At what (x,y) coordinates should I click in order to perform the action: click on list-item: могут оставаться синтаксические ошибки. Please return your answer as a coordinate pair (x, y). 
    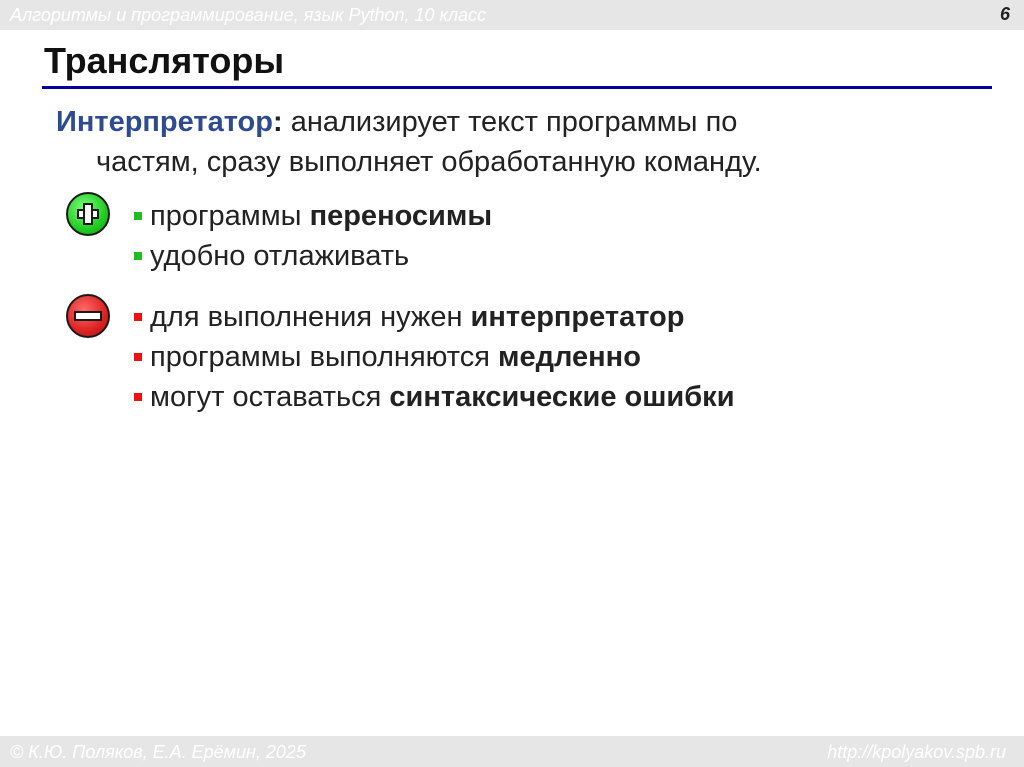
    Looking at the image, I should click on (434, 397).